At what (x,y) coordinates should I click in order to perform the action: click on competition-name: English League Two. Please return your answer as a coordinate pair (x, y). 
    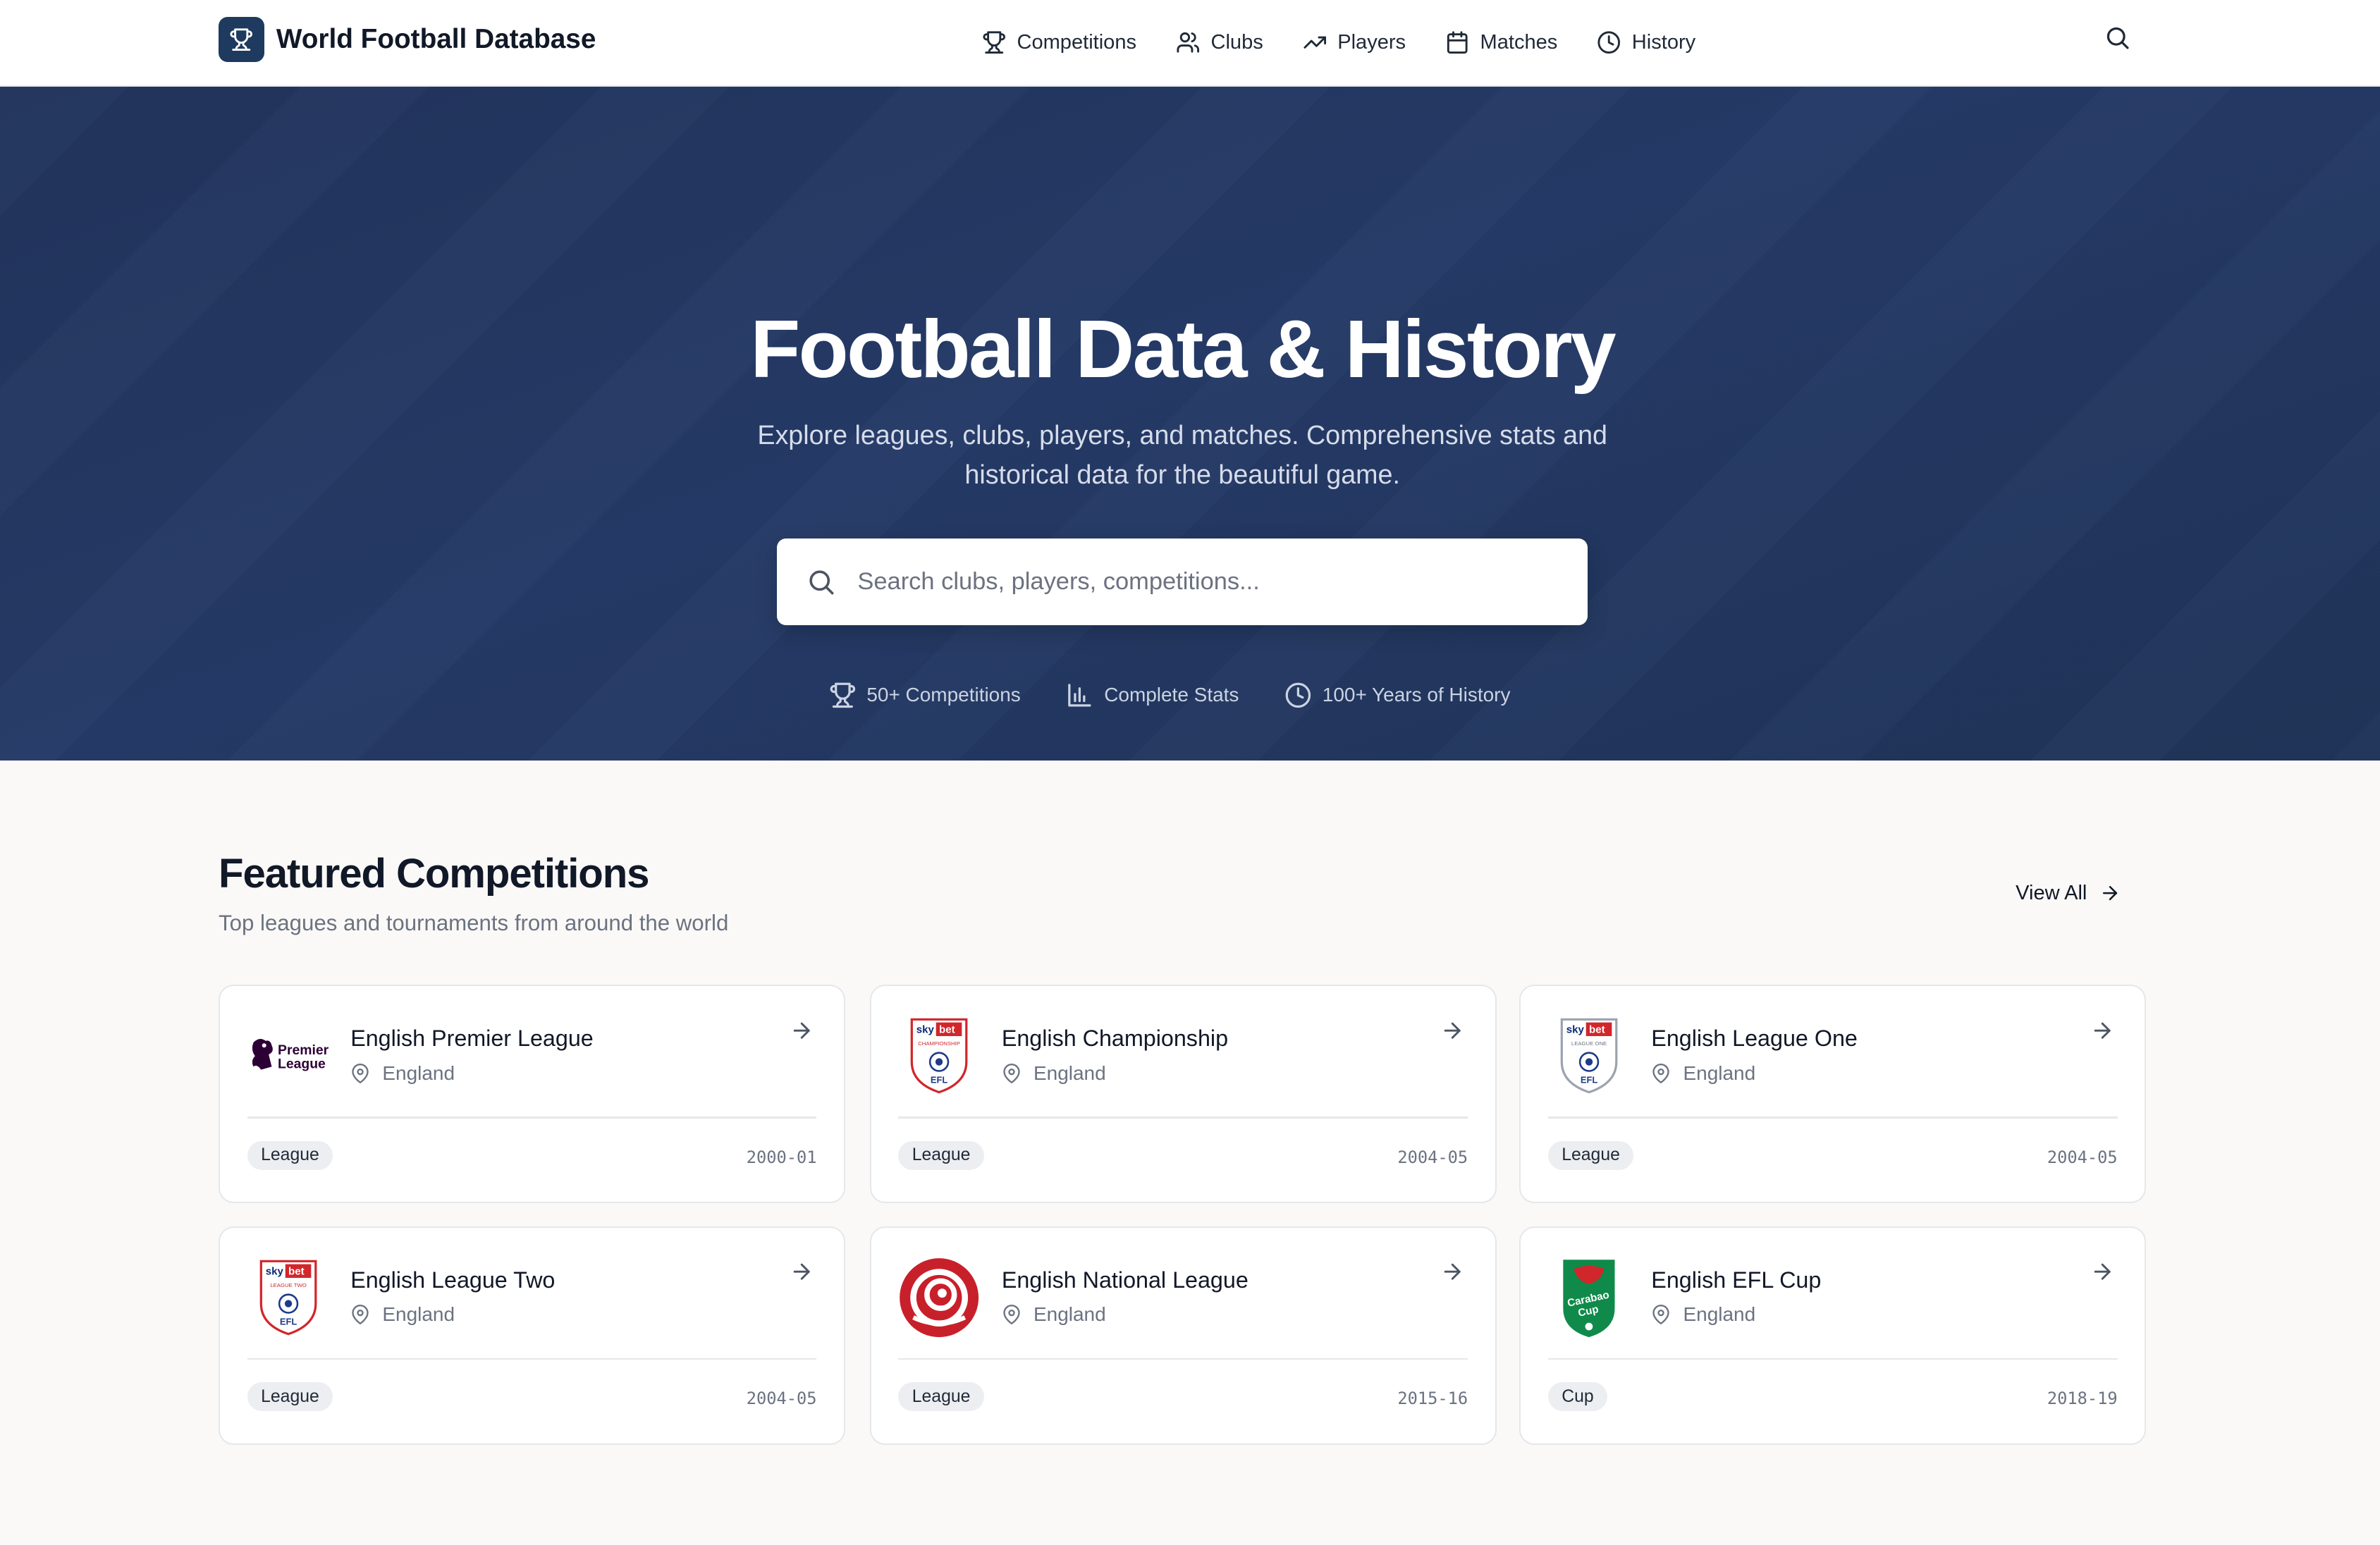
    Looking at the image, I should click on (453, 1280).